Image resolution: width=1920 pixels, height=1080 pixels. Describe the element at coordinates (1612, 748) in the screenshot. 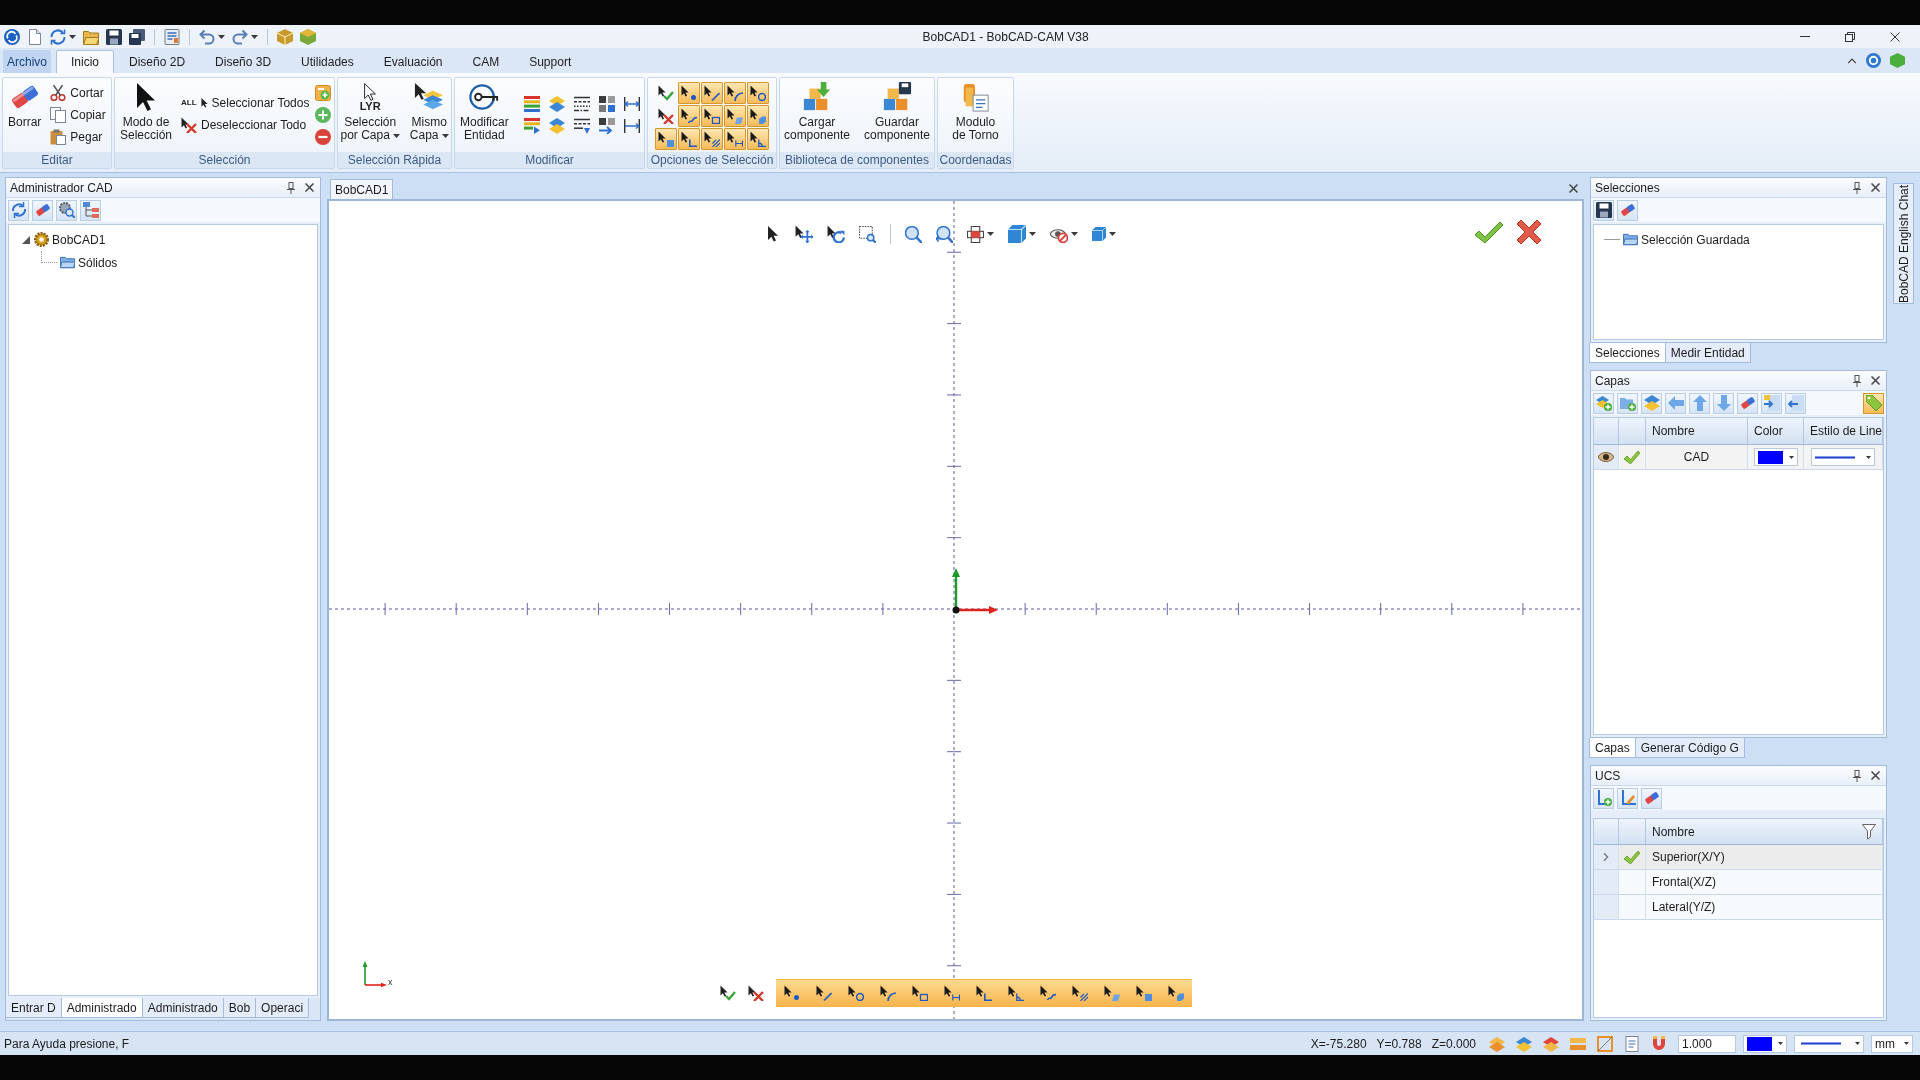

I see `panel-tab: Capas` at that location.